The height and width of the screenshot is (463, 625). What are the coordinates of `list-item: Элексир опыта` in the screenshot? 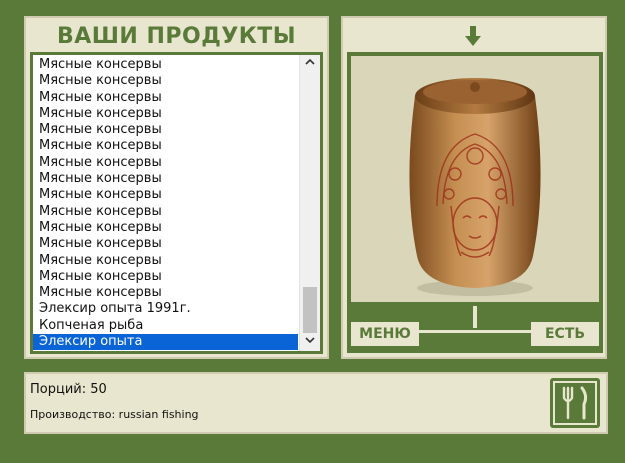 It's located at (165, 342).